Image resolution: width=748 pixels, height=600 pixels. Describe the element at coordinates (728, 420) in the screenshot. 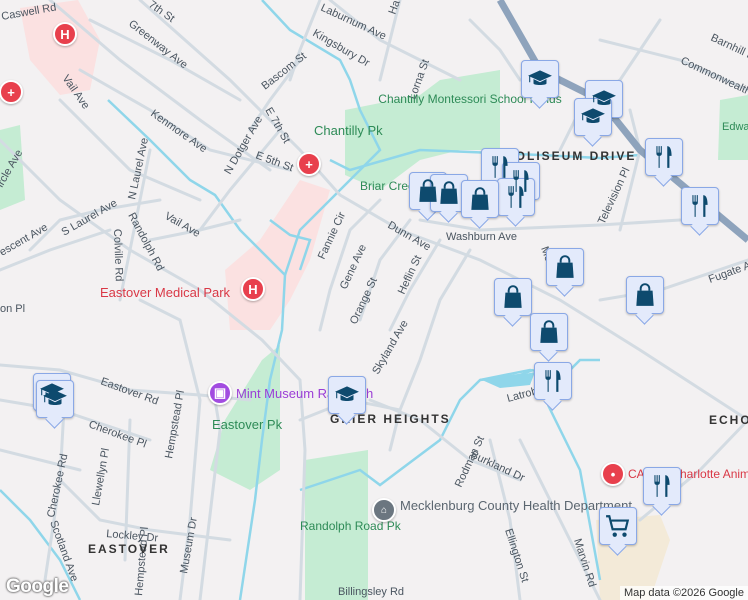

I see `neighborhood-label: ECHO` at that location.